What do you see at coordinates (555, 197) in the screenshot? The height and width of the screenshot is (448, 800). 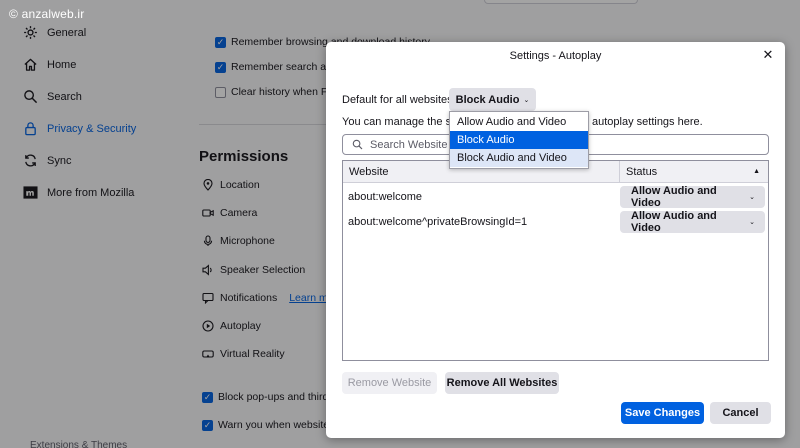 I see `table-row: about:welcome Allow Audio and Video ⌄` at bounding box center [555, 197].